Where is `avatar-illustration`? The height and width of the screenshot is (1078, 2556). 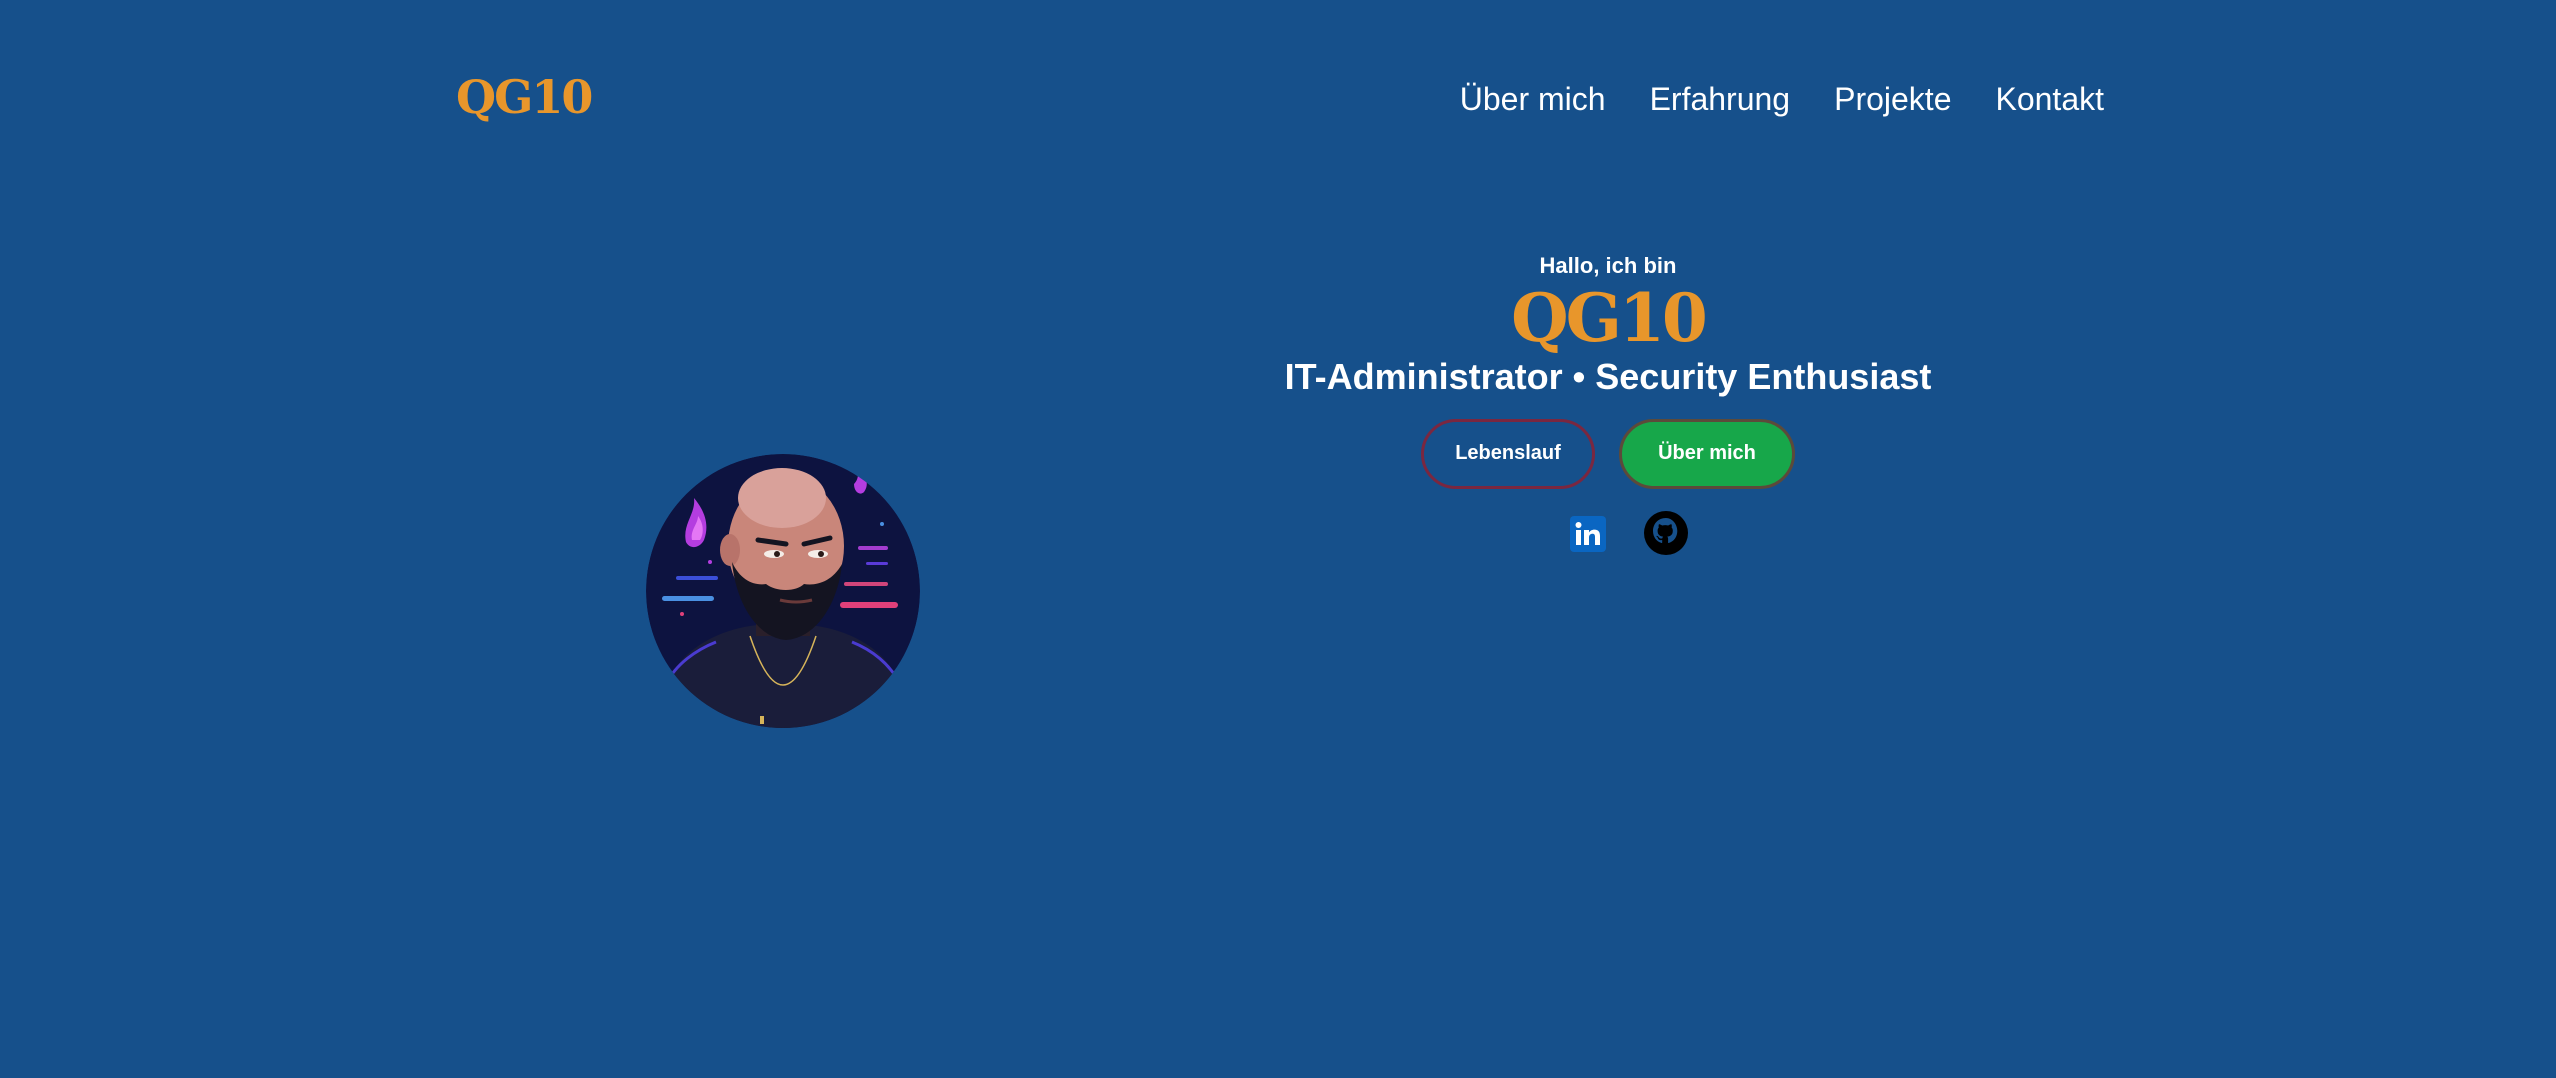 avatar-illustration is located at coordinates (783, 591).